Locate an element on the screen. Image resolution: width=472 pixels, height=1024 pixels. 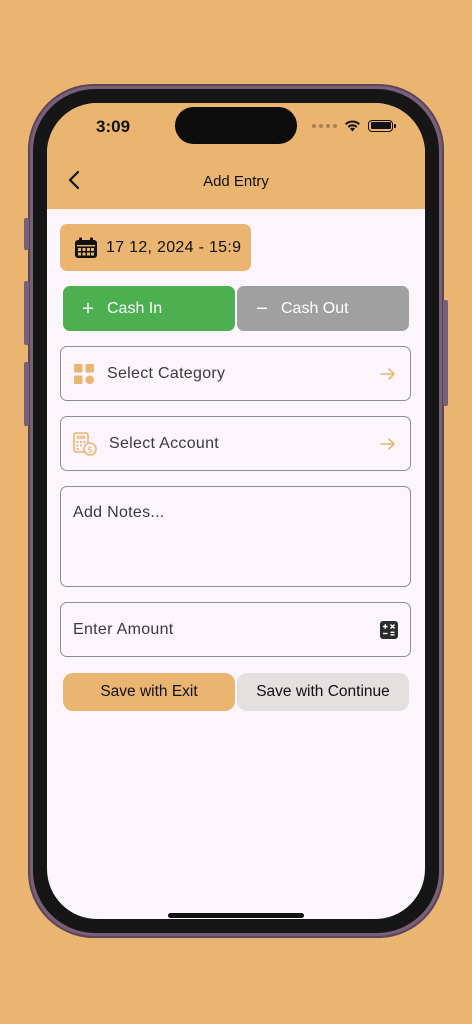
wifi-icon is located at coordinates (352, 126).